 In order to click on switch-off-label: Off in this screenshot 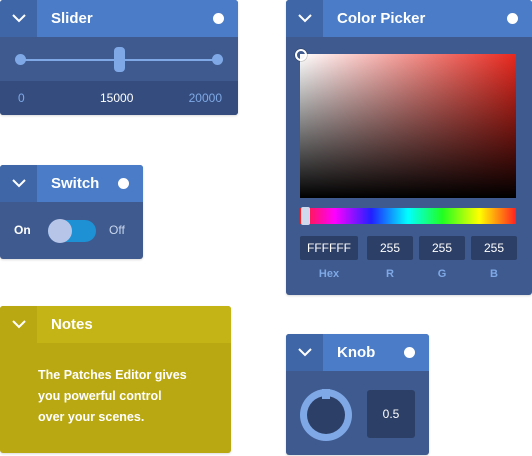, I will do `click(117, 230)`.